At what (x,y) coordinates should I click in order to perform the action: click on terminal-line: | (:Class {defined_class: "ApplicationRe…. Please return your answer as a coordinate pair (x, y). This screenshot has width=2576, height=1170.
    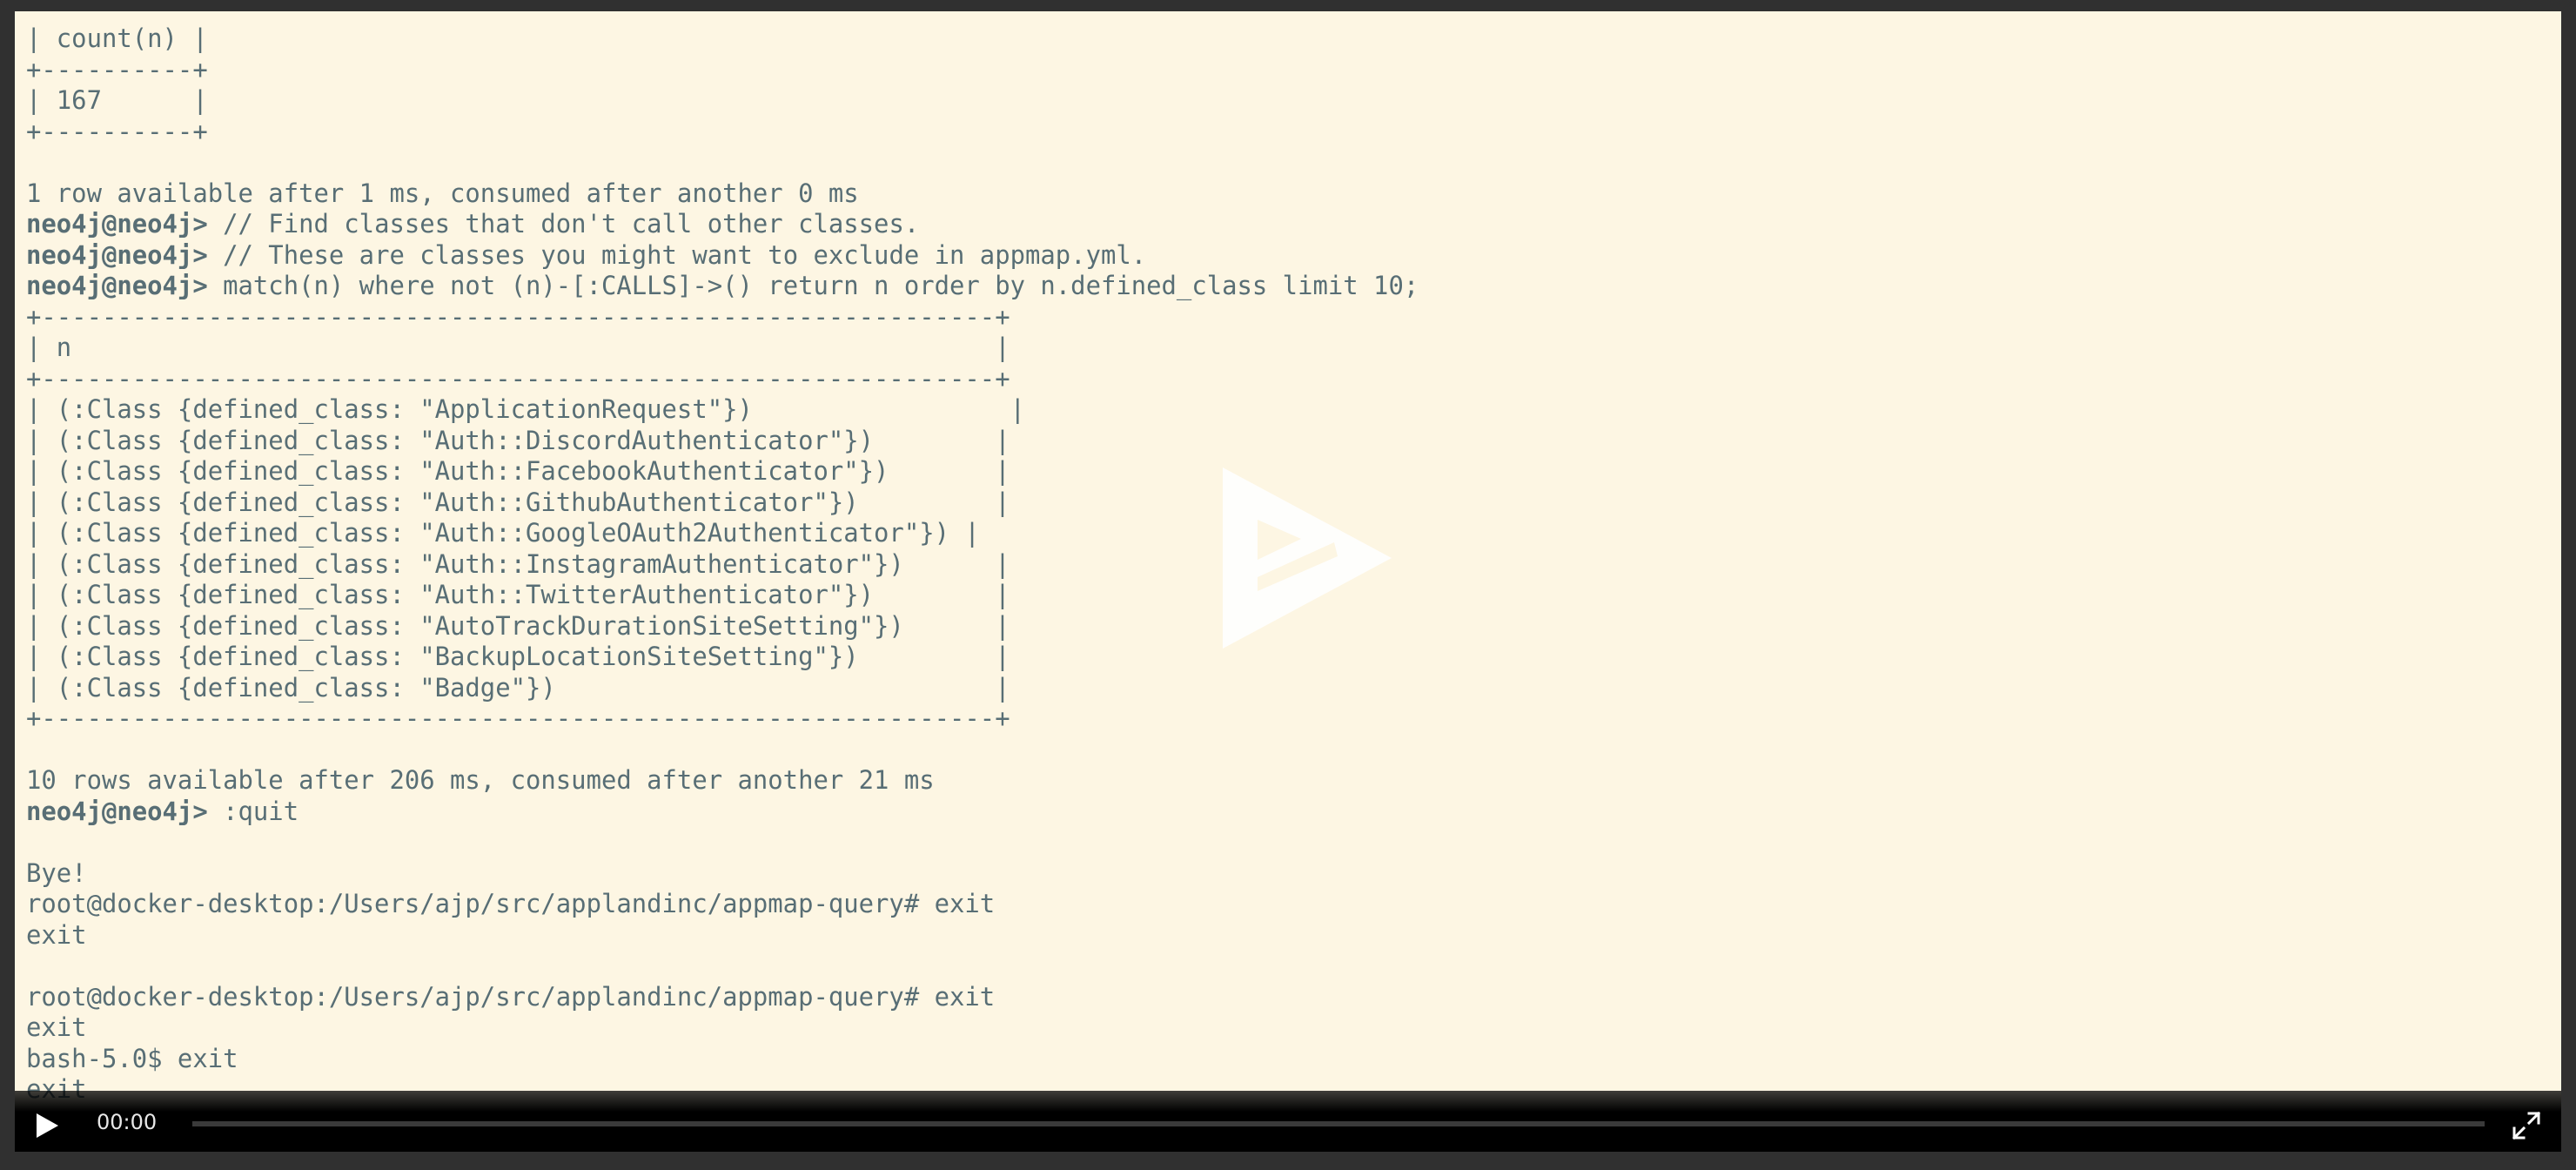
    Looking at the image, I should click on (722, 410).